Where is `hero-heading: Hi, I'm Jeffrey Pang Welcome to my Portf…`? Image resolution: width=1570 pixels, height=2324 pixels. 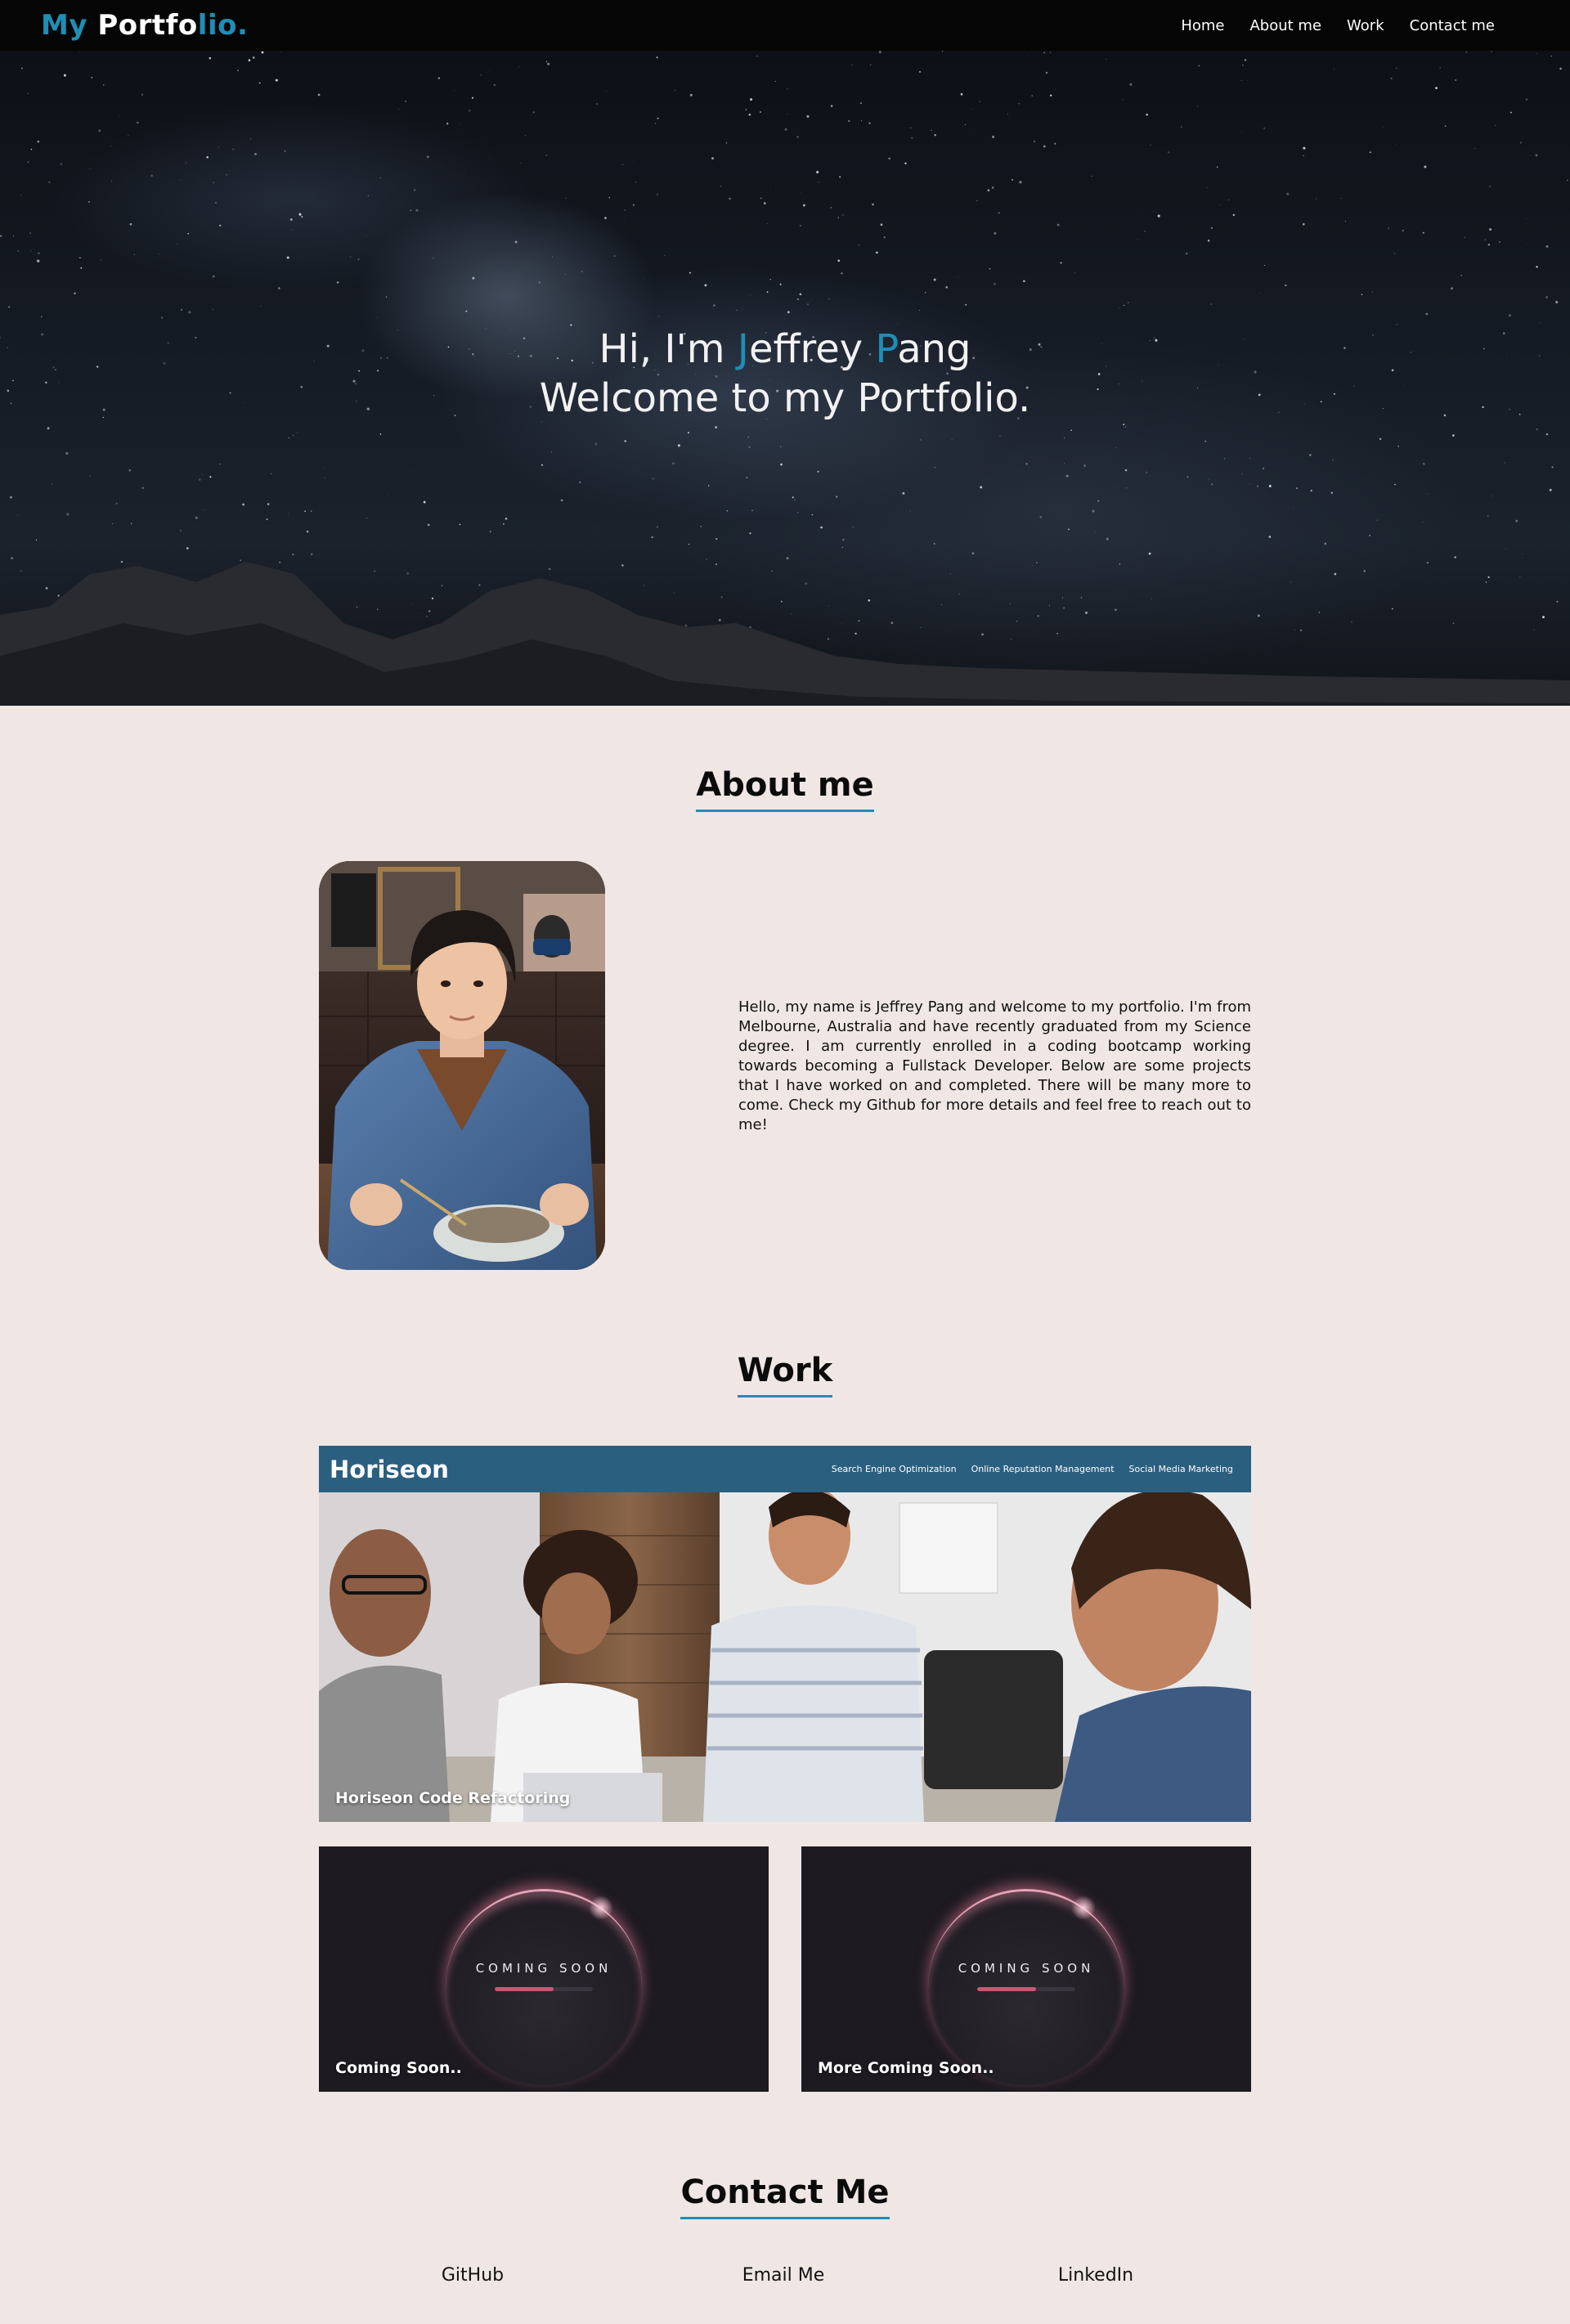 hero-heading: Hi, I'm Jeffrey Pang Welcome to my Portf… is located at coordinates (785, 374).